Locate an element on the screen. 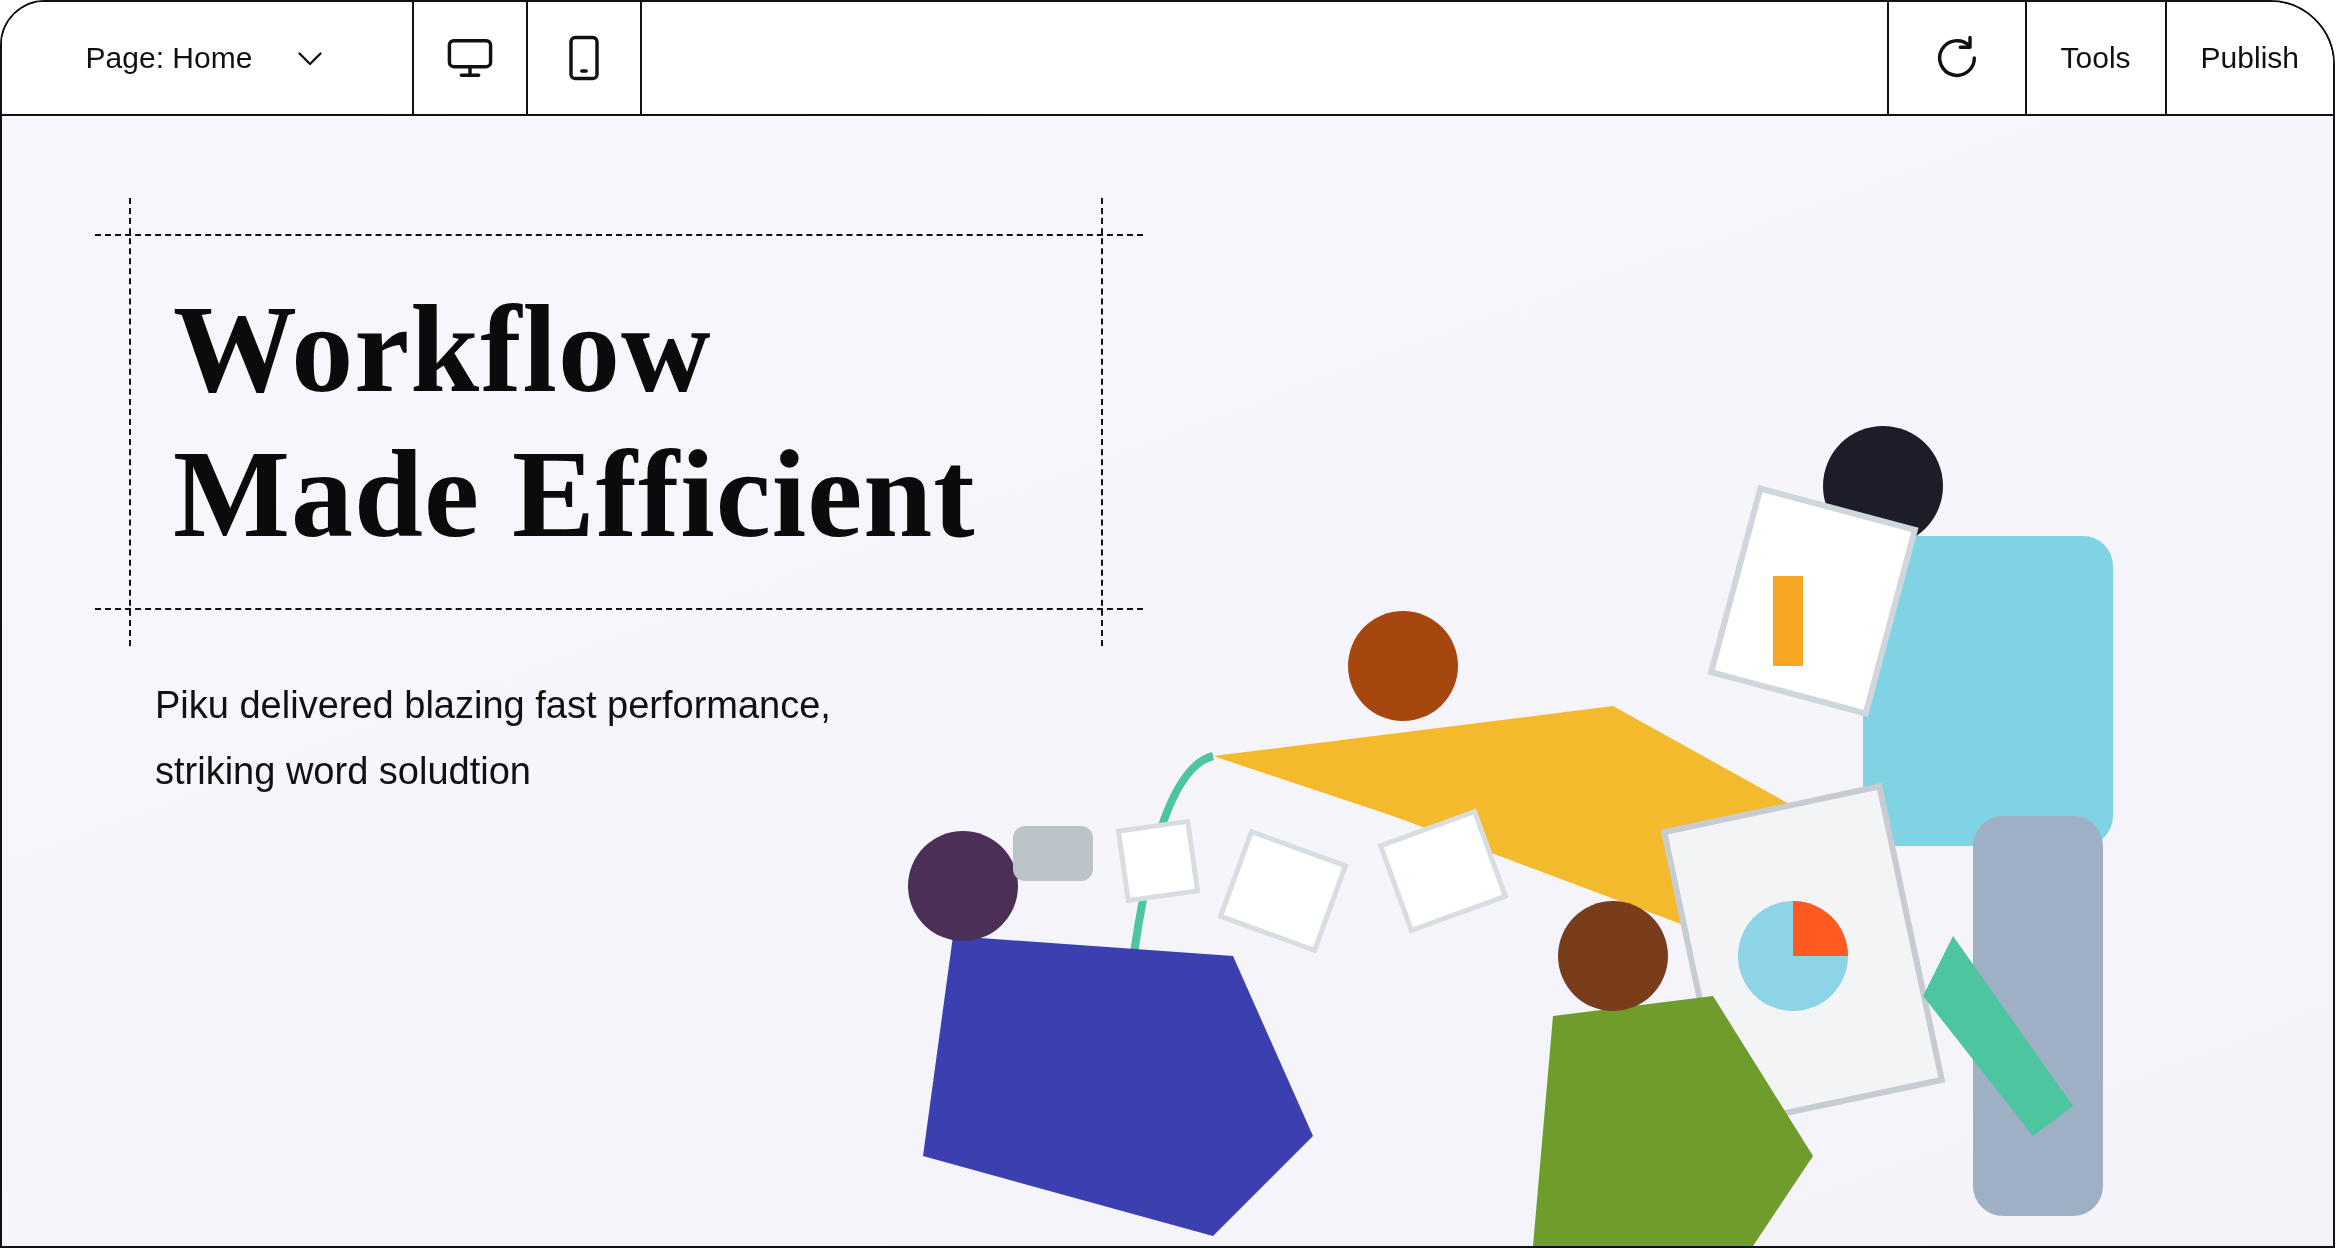  page-dropdown: Page: Home is located at coordinates (208, 58).